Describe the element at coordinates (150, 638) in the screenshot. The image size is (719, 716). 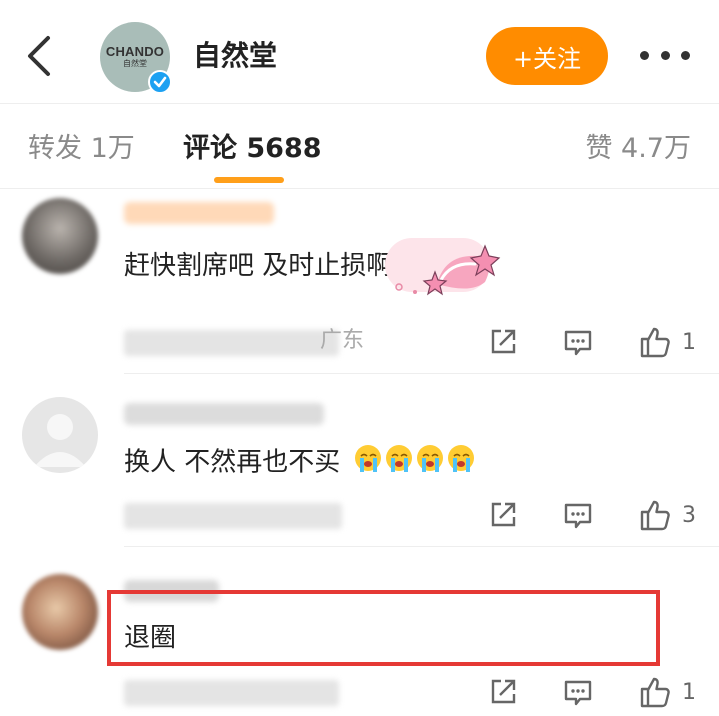
I see `comment-text: 退圈` at that location.